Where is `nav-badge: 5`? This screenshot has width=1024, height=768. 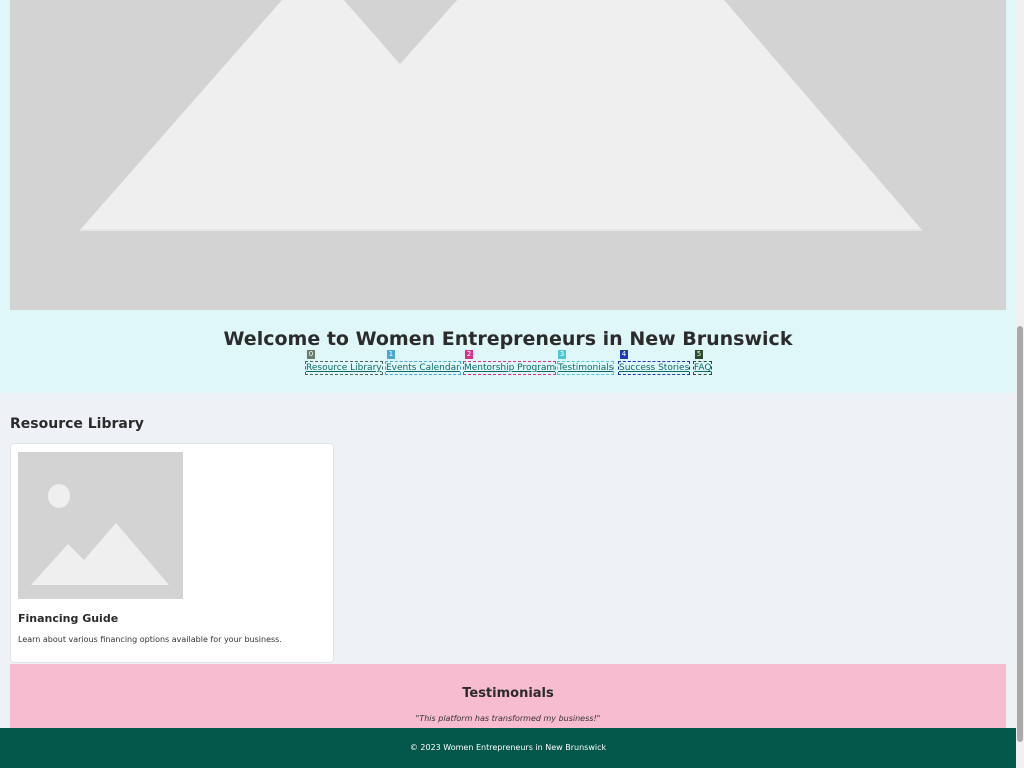 nav-badge: 5 is located at coordinates (699, 354).